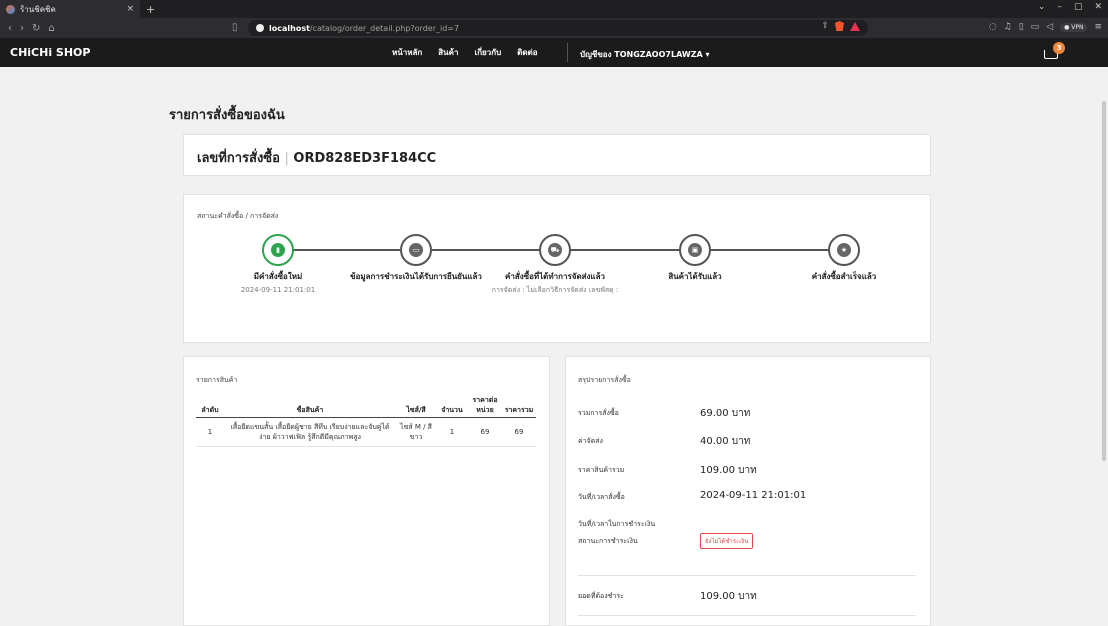  What do you see at coordinates (598, 413) in the screenshot?
I see `summary-label: รวมการสั่งซื้อ` at bounding box center [598, 413].